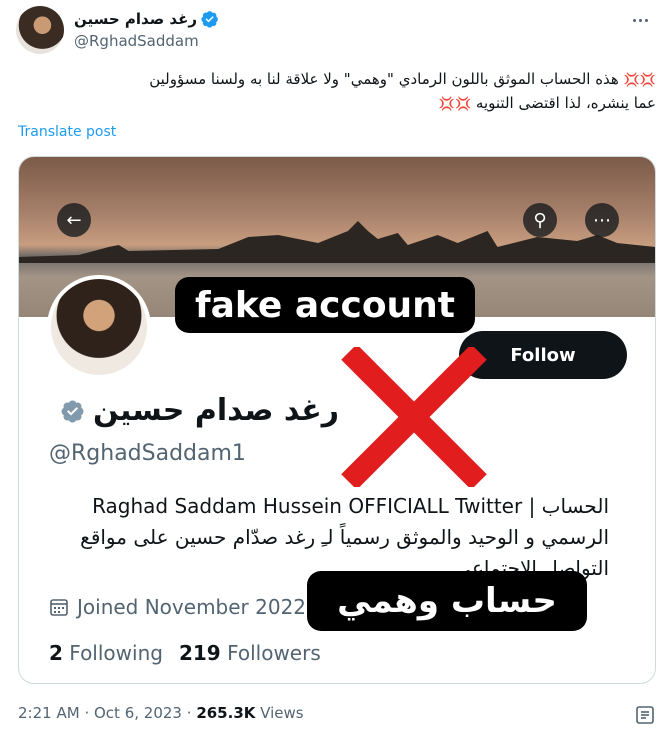  What do you see at coordinates (99, 327) in the screenshot?
I see `profile-avatar` at bounding box center [99, 327].